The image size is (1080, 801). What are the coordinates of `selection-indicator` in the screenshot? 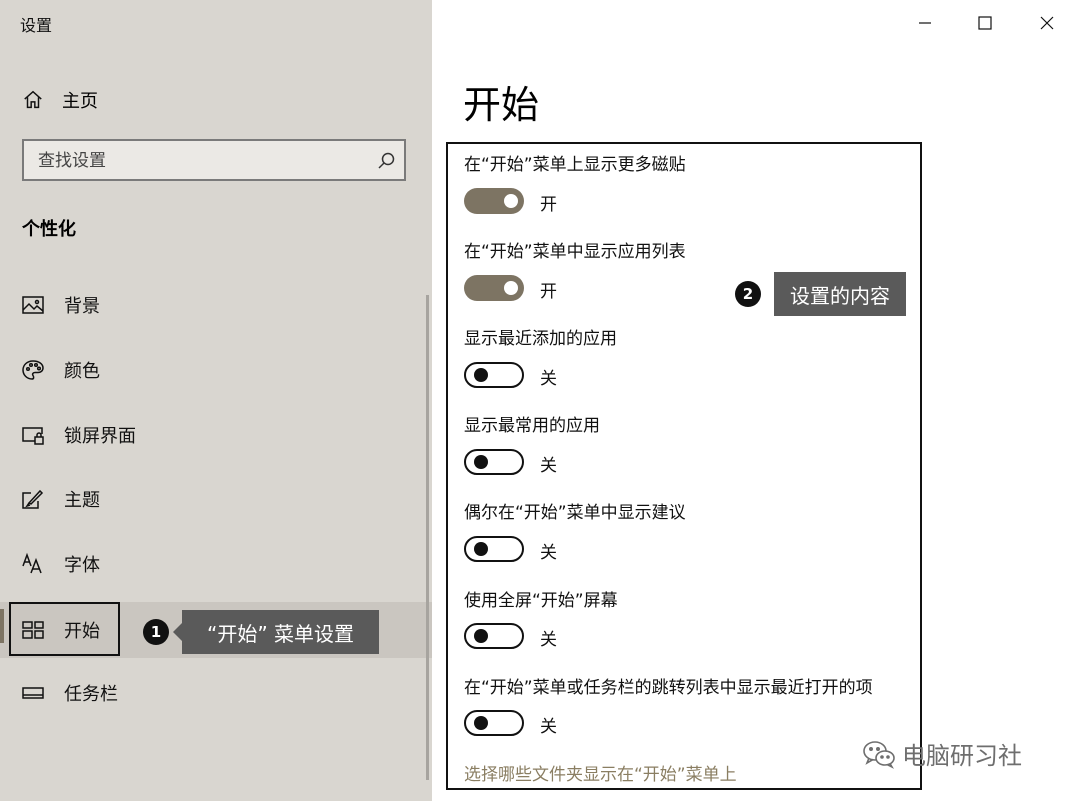 It's located at (2, 626).